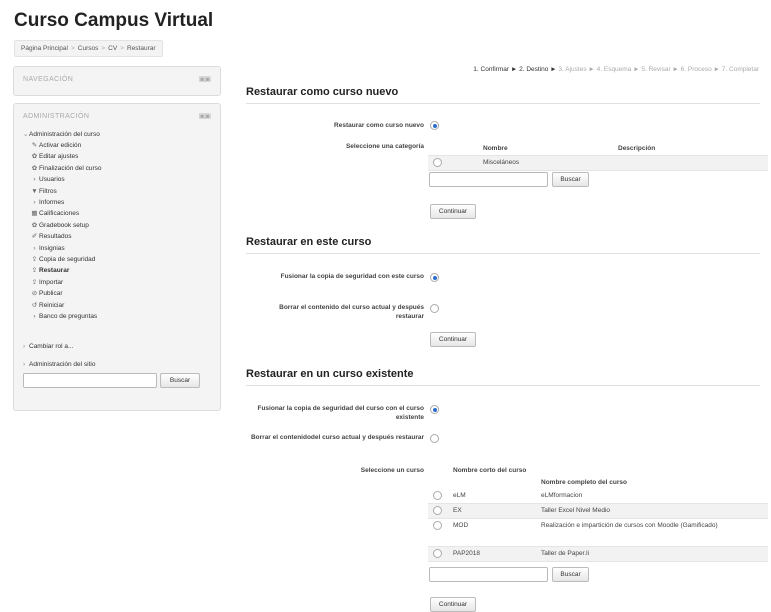  What do you see at coordinates (392, 470) in the screenshot?
I see `select-course-label: Seleccione un curso` at bounding box center [392, 470].